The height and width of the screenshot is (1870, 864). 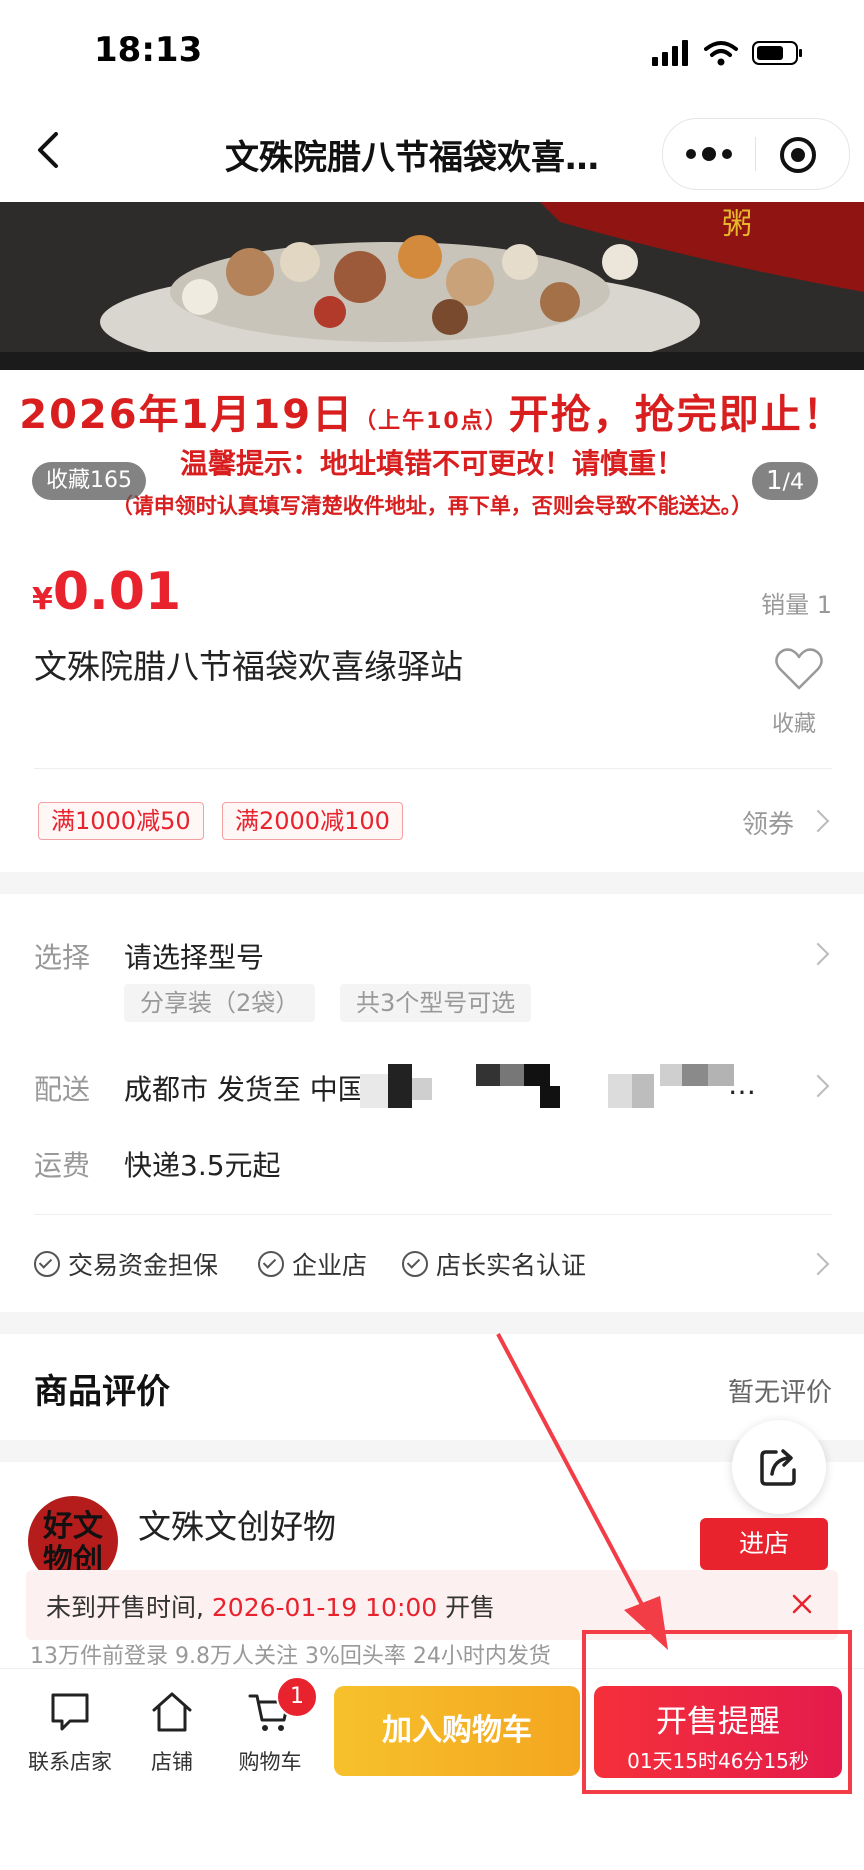 I want to click on banner-image: 粥, so click(x=432, y=286).